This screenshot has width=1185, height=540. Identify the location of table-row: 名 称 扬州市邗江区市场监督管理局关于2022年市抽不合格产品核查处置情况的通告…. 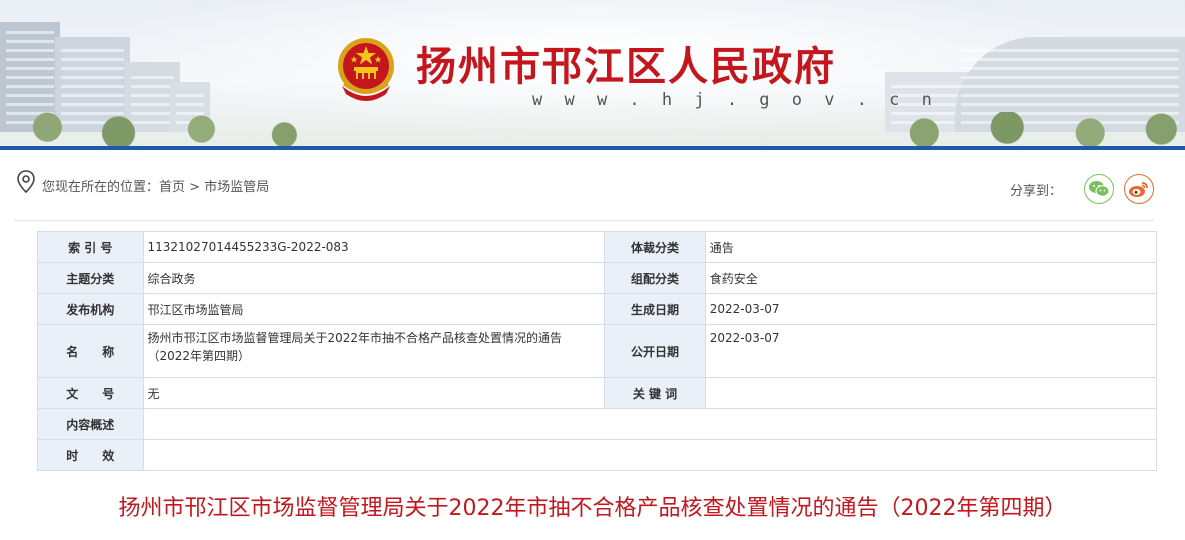
(597, 351).